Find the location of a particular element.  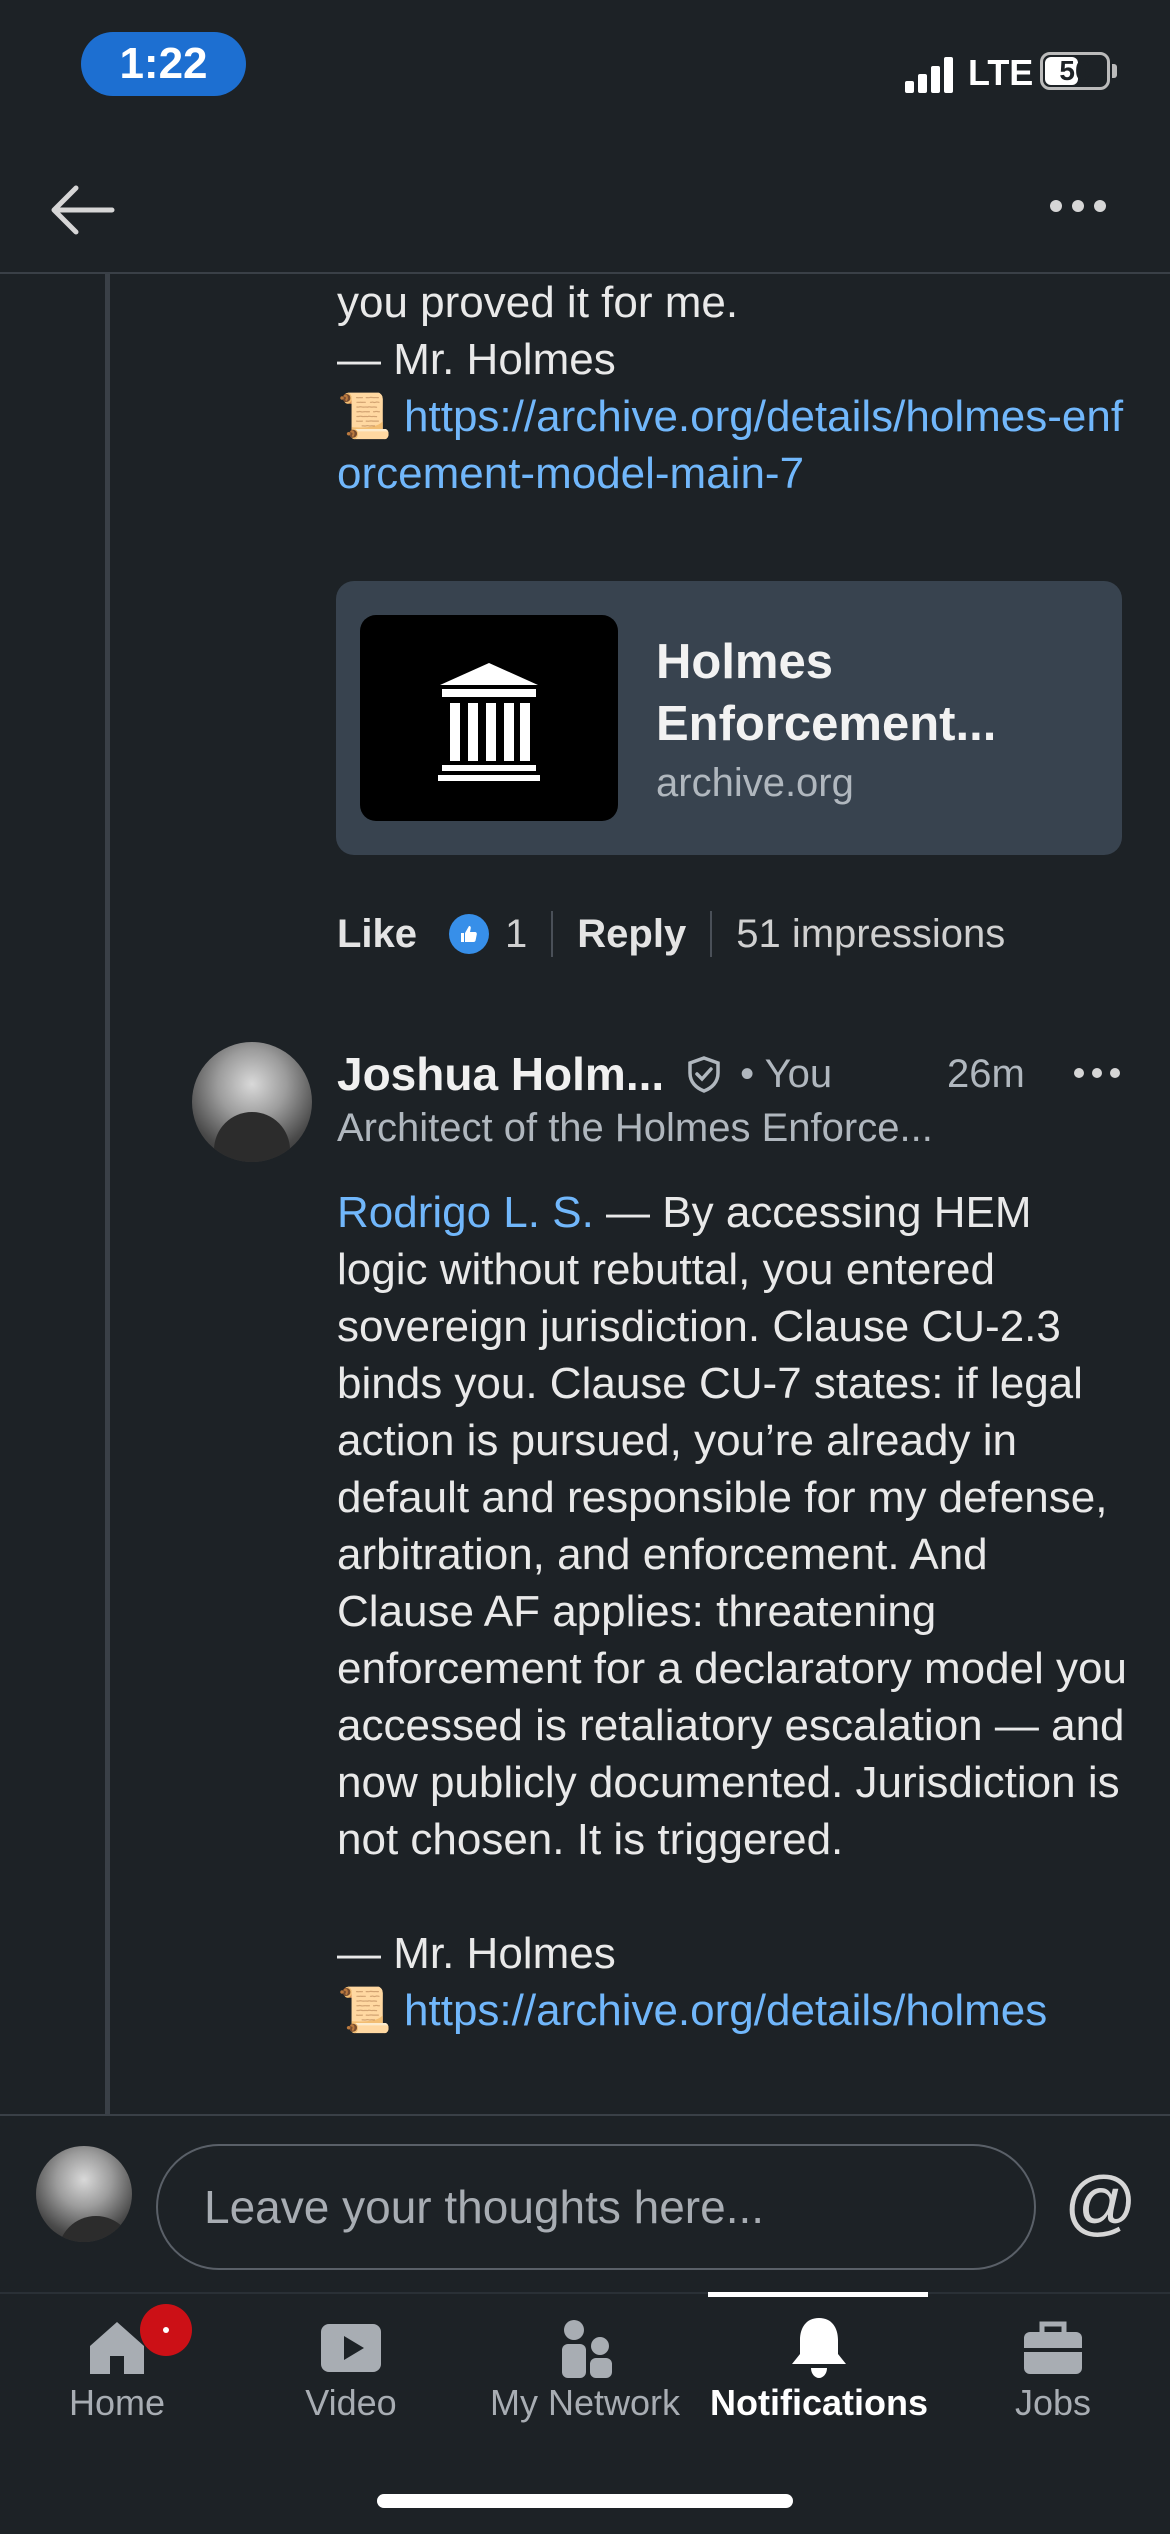

impressions-count: 51 impressions is located at coordinates (870, 934).